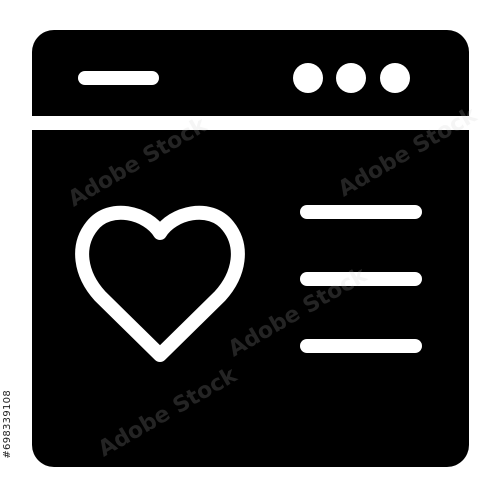 The height and width of the screenshot is (500, 500). What do you see at coordinates (395, 78) in the screenshot?
I see `window-dot-3-icon` at bounding box center [395, 78].